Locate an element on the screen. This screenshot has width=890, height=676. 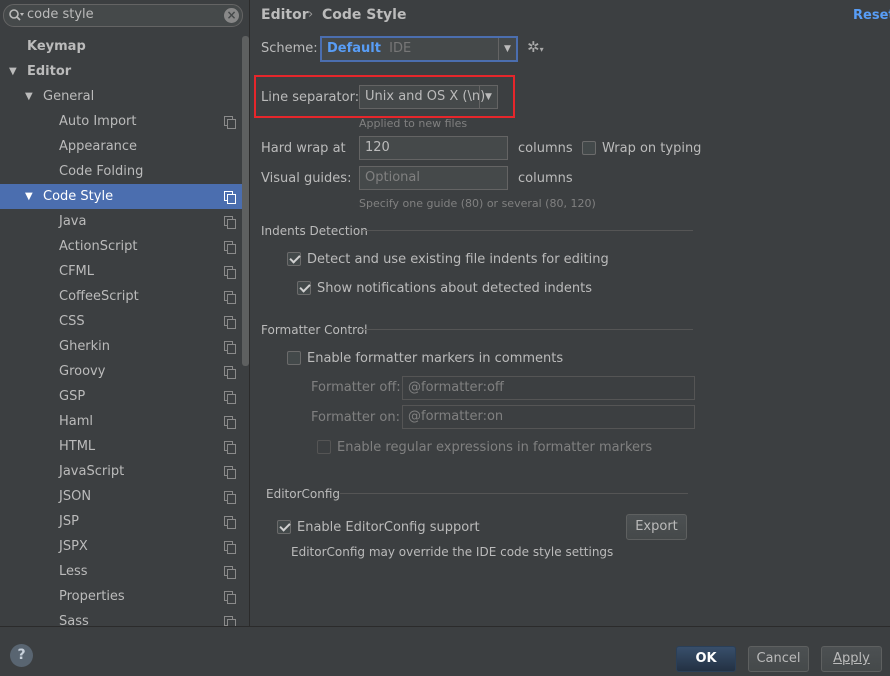
sidebar-item-code-folding: Code Folding is located at coordinates (121, 171).